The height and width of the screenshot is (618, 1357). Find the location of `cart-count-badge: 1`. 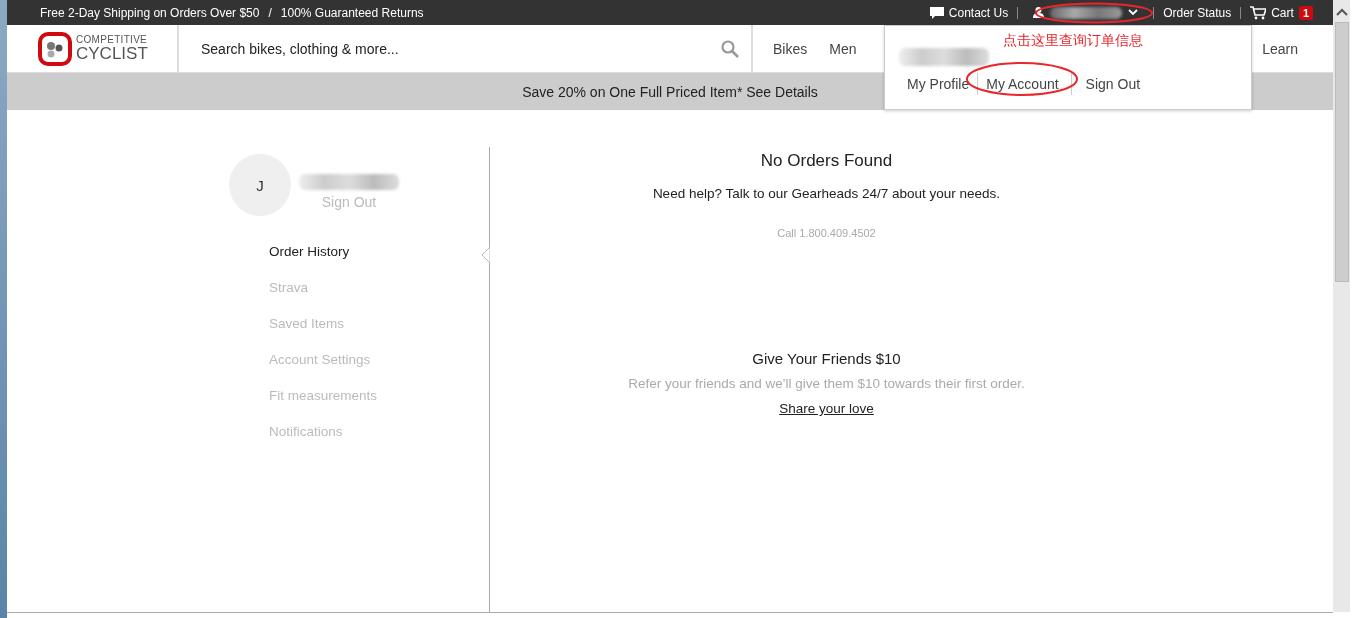

cart-count-badge: 1 is located at coordinates (1305, 12).